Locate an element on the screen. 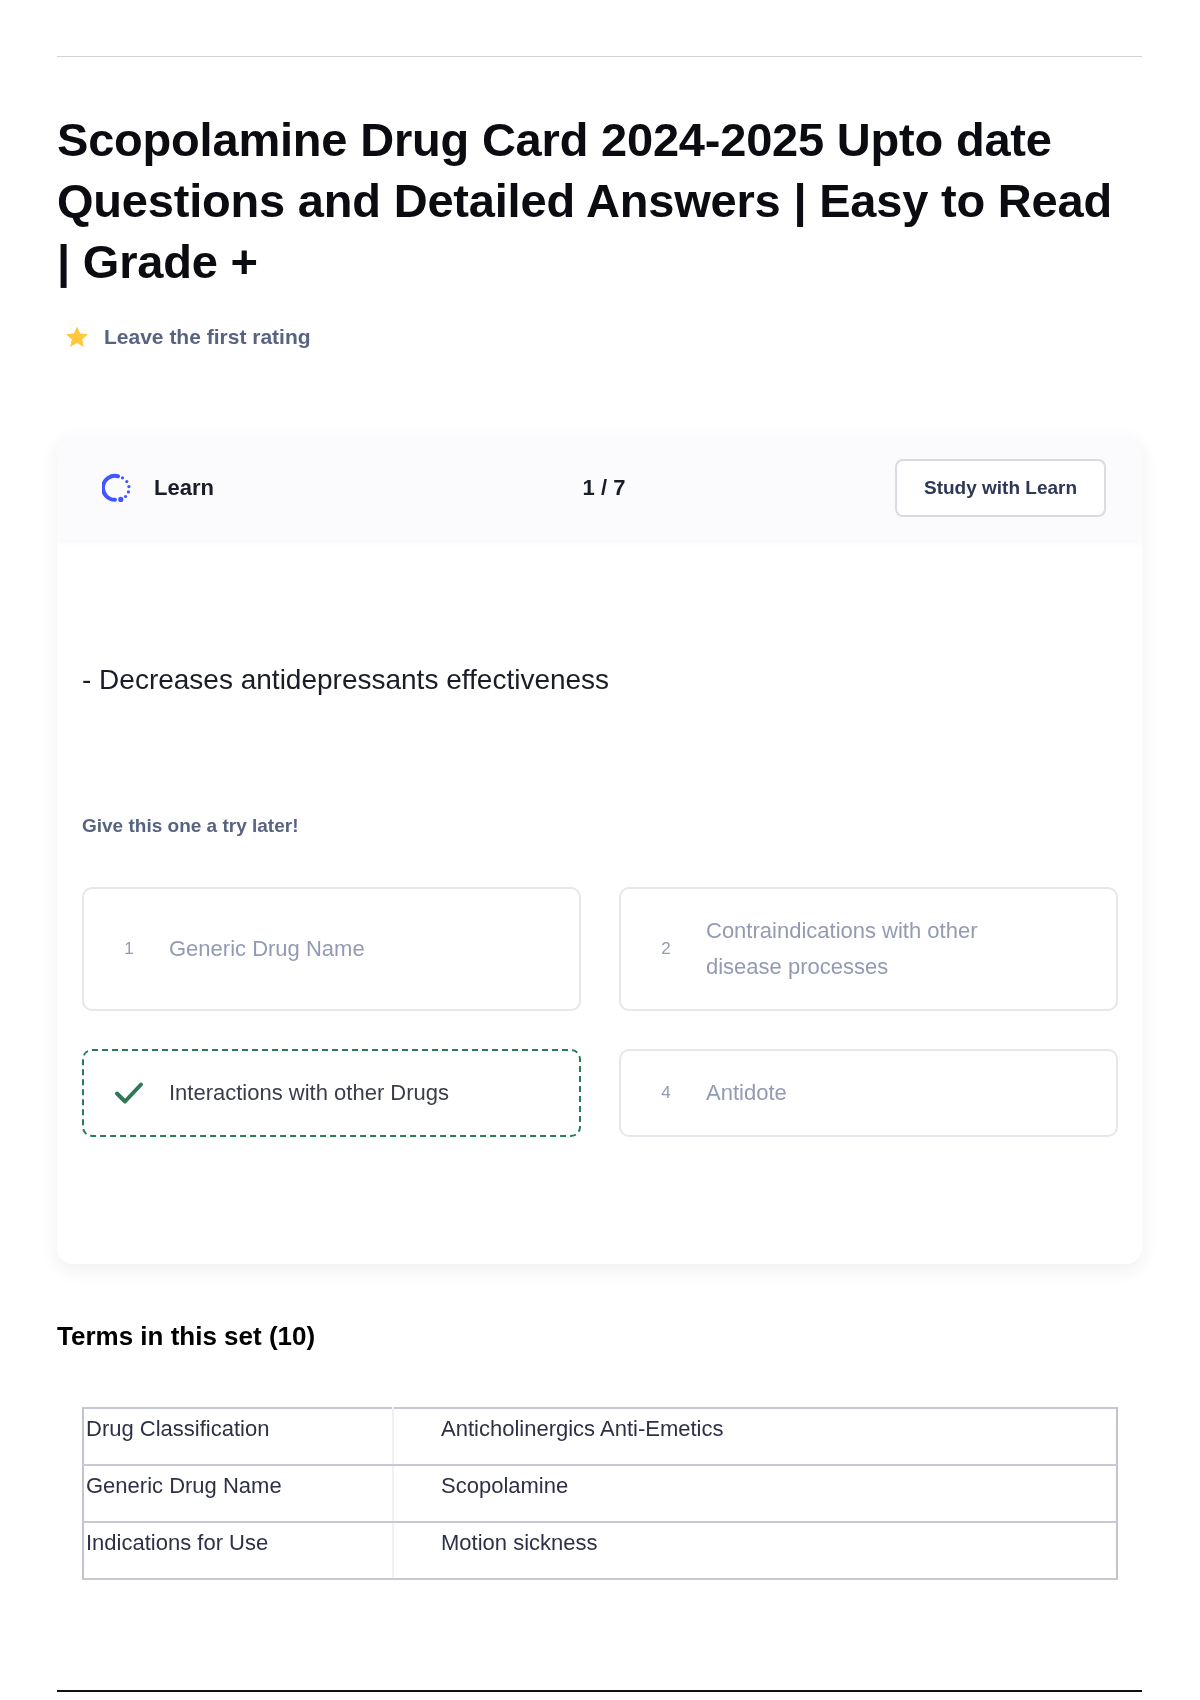 This screenshot has height=1700, width=1200. term-cell: Generic Drug Name is located at coordinates (238, 1493).